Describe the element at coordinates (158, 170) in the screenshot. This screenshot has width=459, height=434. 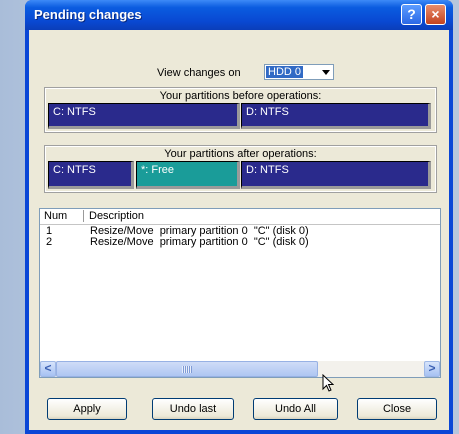
I see `partition-label: *: Free` at that location.